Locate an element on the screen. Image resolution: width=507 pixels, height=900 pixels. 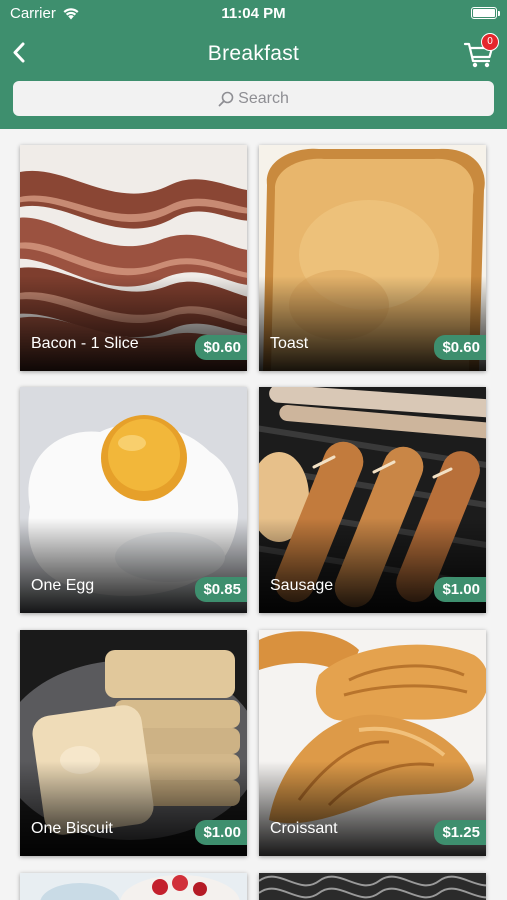
page-title: Breakfast is located at coordinates (253, 53).